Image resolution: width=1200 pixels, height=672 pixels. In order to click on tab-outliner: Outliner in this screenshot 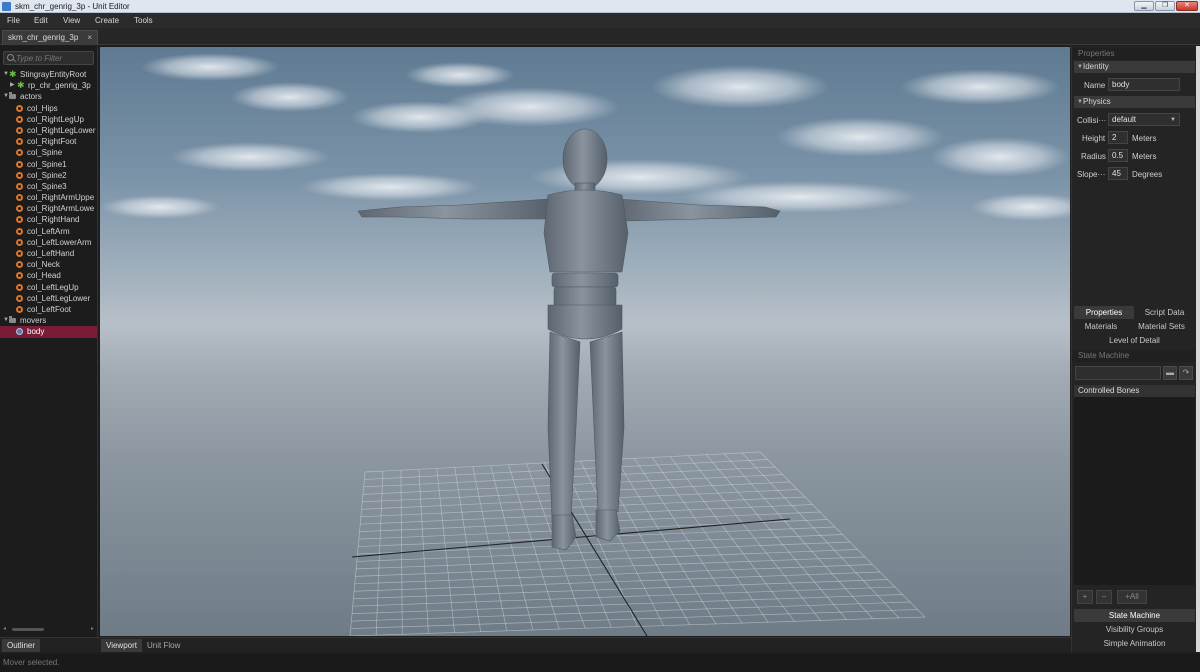, I will do `click(21, 645)`.